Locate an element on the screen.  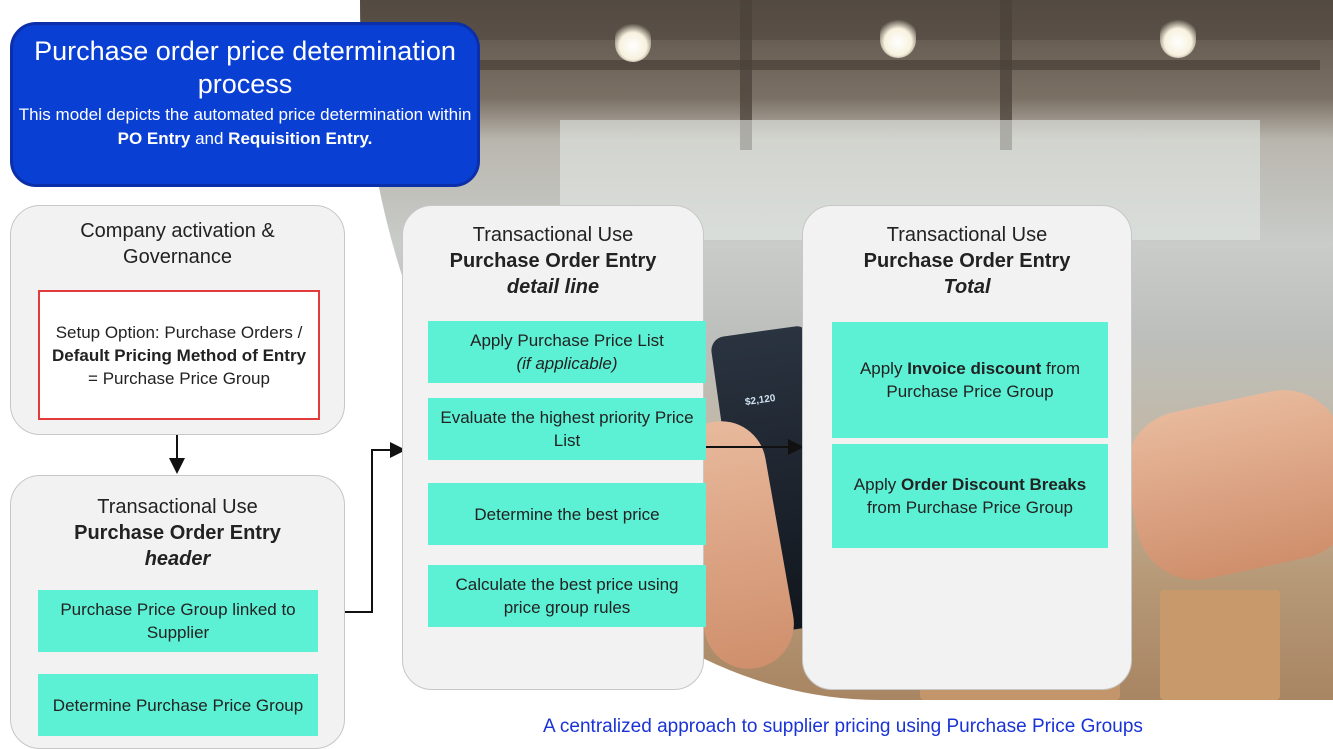
total-card-line2: Purchase Order Entry is located at coordinates (967, 261).